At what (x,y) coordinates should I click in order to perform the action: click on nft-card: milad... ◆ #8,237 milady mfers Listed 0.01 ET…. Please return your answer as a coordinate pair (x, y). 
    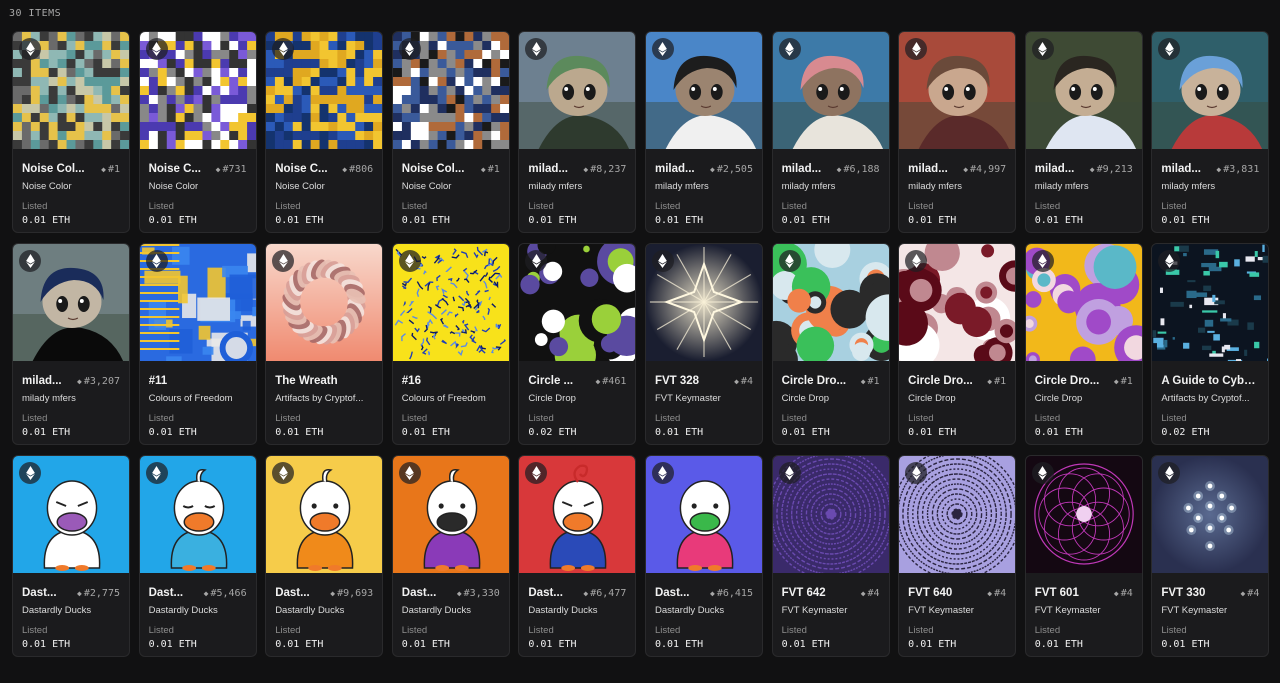
    Looking at the image, I should click on (577, 132).